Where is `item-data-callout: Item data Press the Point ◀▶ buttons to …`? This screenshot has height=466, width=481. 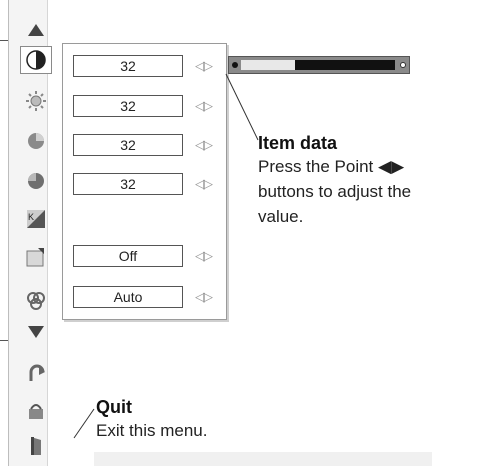 item-data-callout: Item data Press the Point ◀▶ buttons to … is located at coordinates (368, 181).